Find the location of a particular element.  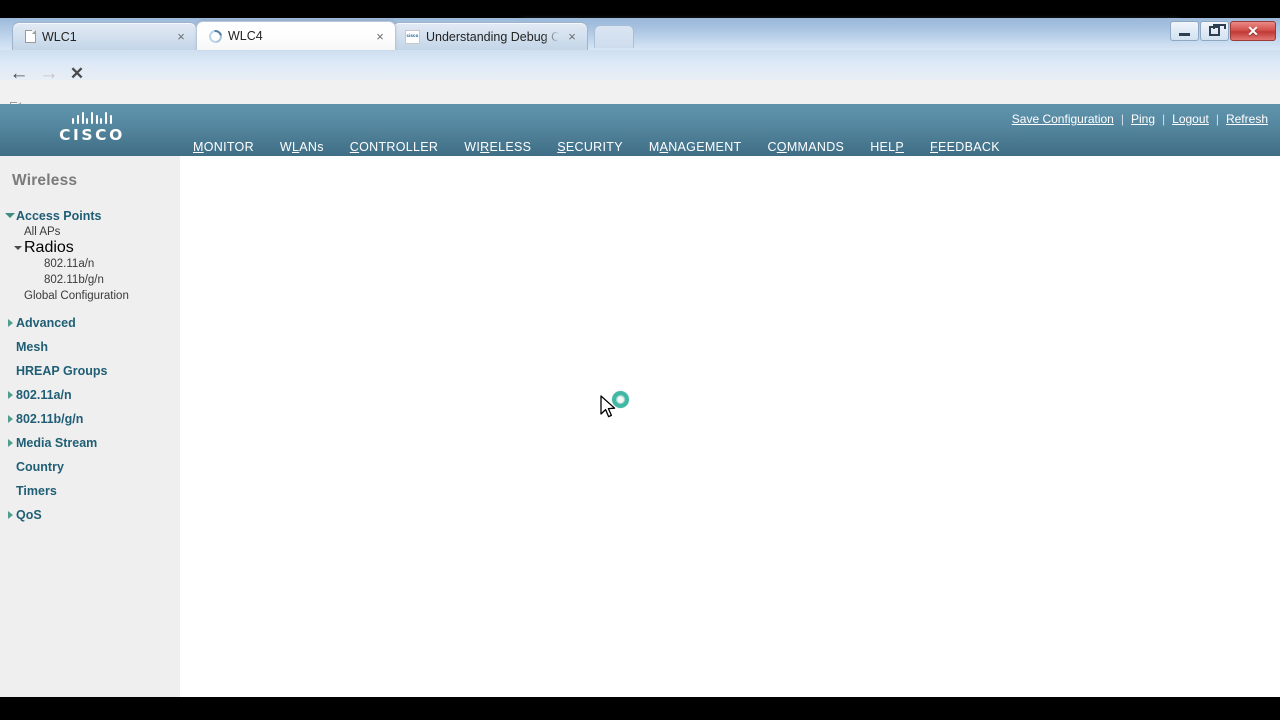

sidebar-item-hreap-groups: HREAP Groups is located at coordinates (90, 370).